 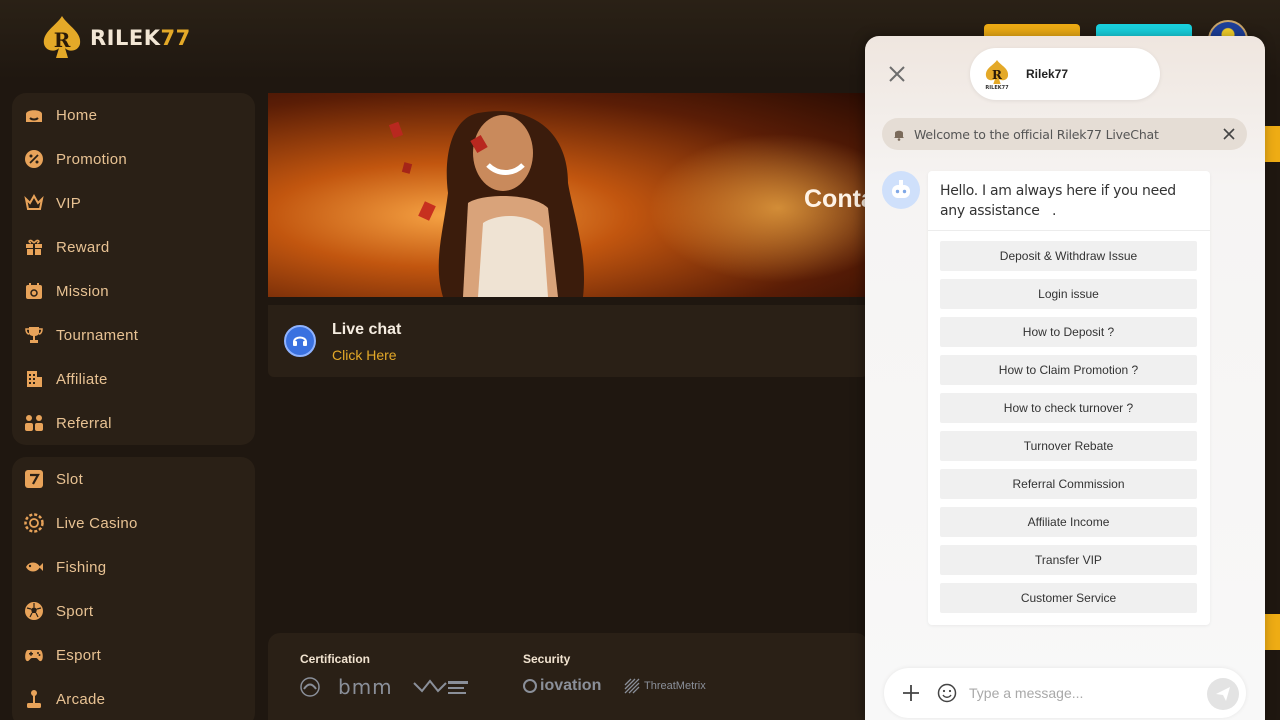 I want to click on percent-badge-icon, so click(x=34, y=159).